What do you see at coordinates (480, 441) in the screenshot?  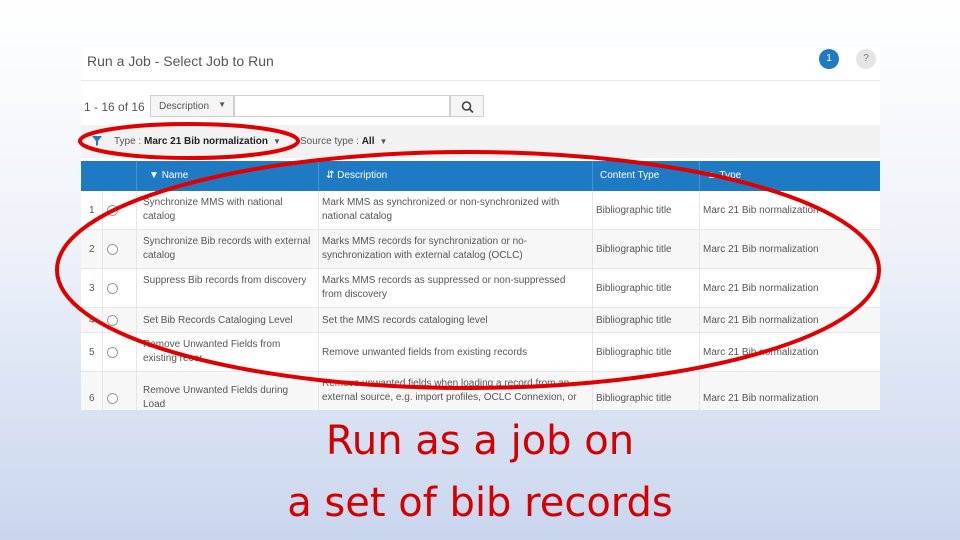 I see `caption-line-1: Run as a job on` at bounding box center [480, 441].